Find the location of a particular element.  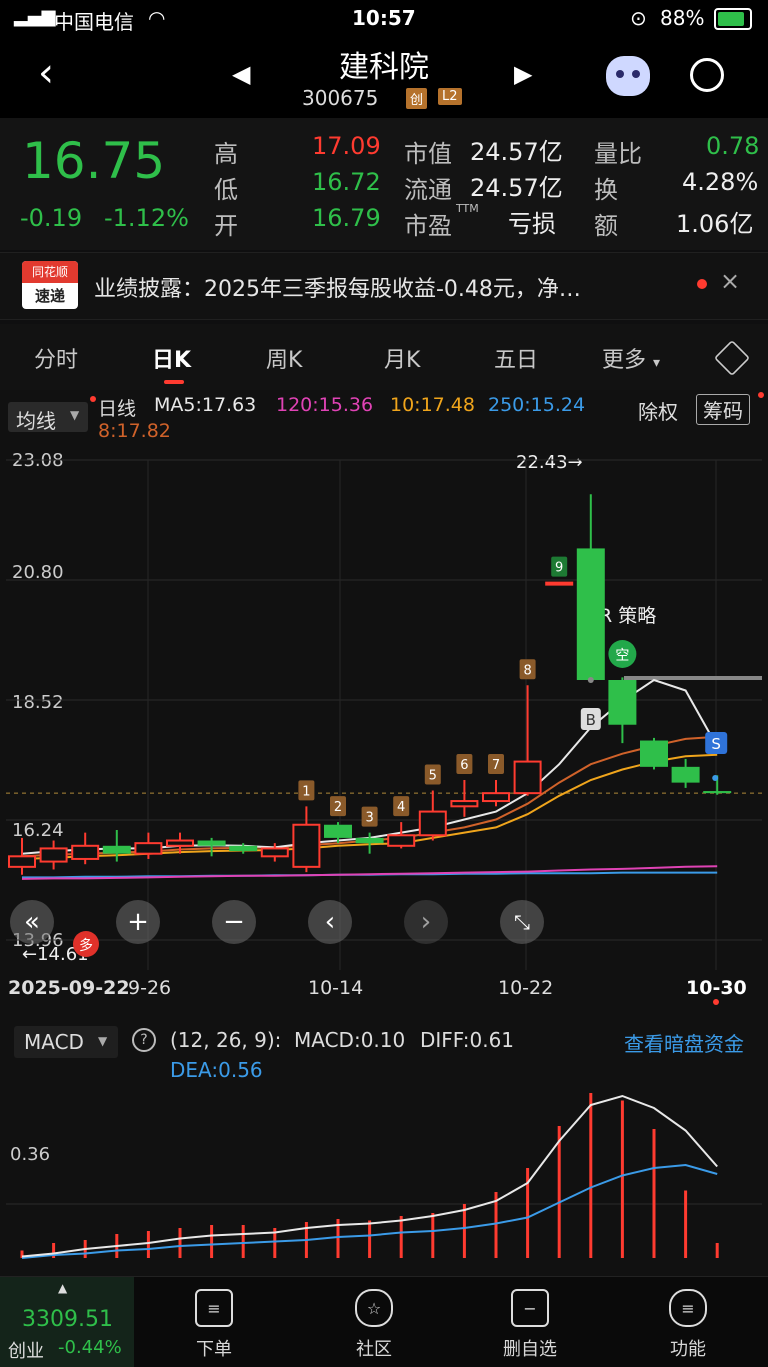

fullscreen-icon: ⤡ is located at coordinates (522, 922).